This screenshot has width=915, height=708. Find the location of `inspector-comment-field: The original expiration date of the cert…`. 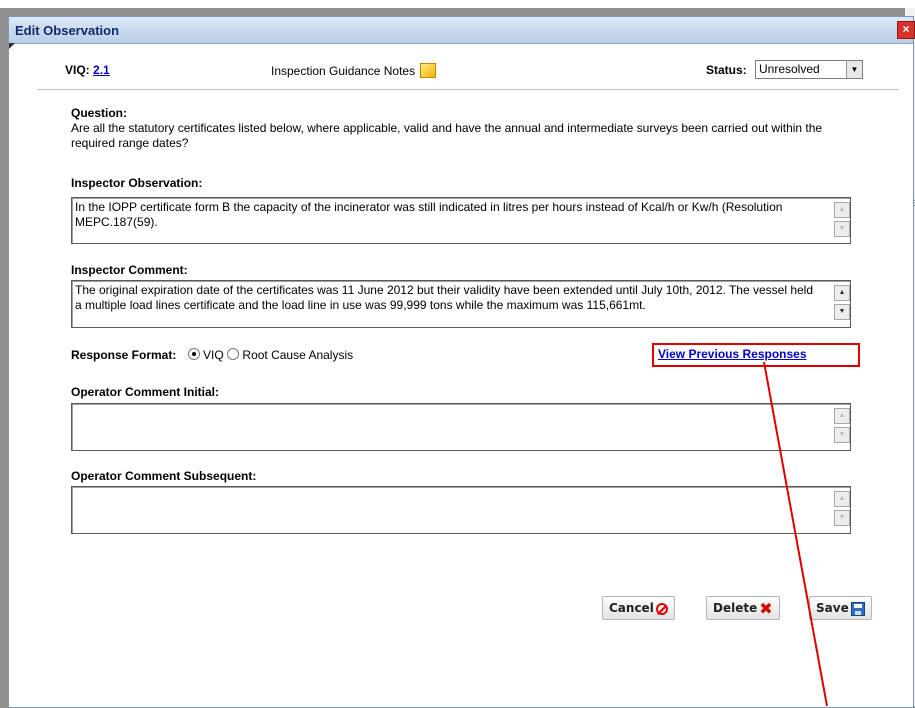

inspector-comment-field: The original expiration date of the cert… is located at coordinates (461, 304).